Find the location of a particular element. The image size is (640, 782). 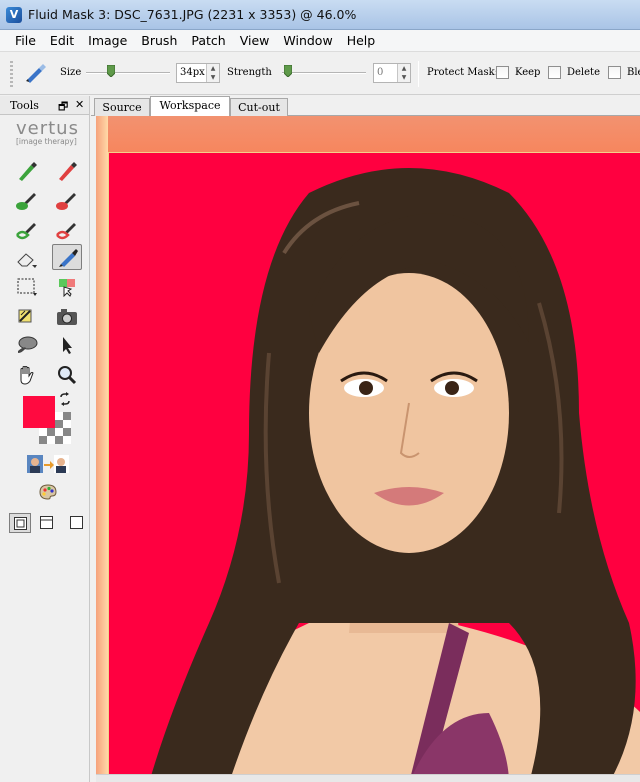

strength-slider-track is located at coordinates (324, 73).